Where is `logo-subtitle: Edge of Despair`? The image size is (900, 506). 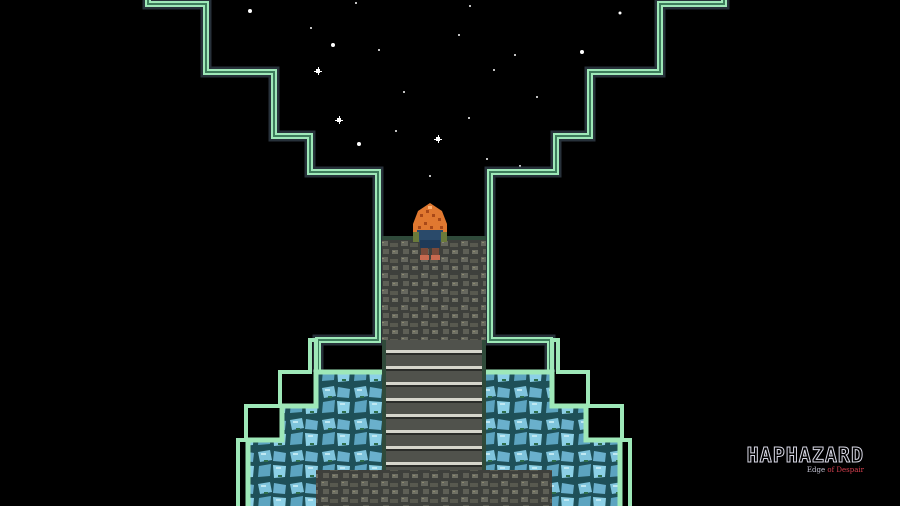
logo-subtitle: Edge of Despair is located at coordinates (805, 470).